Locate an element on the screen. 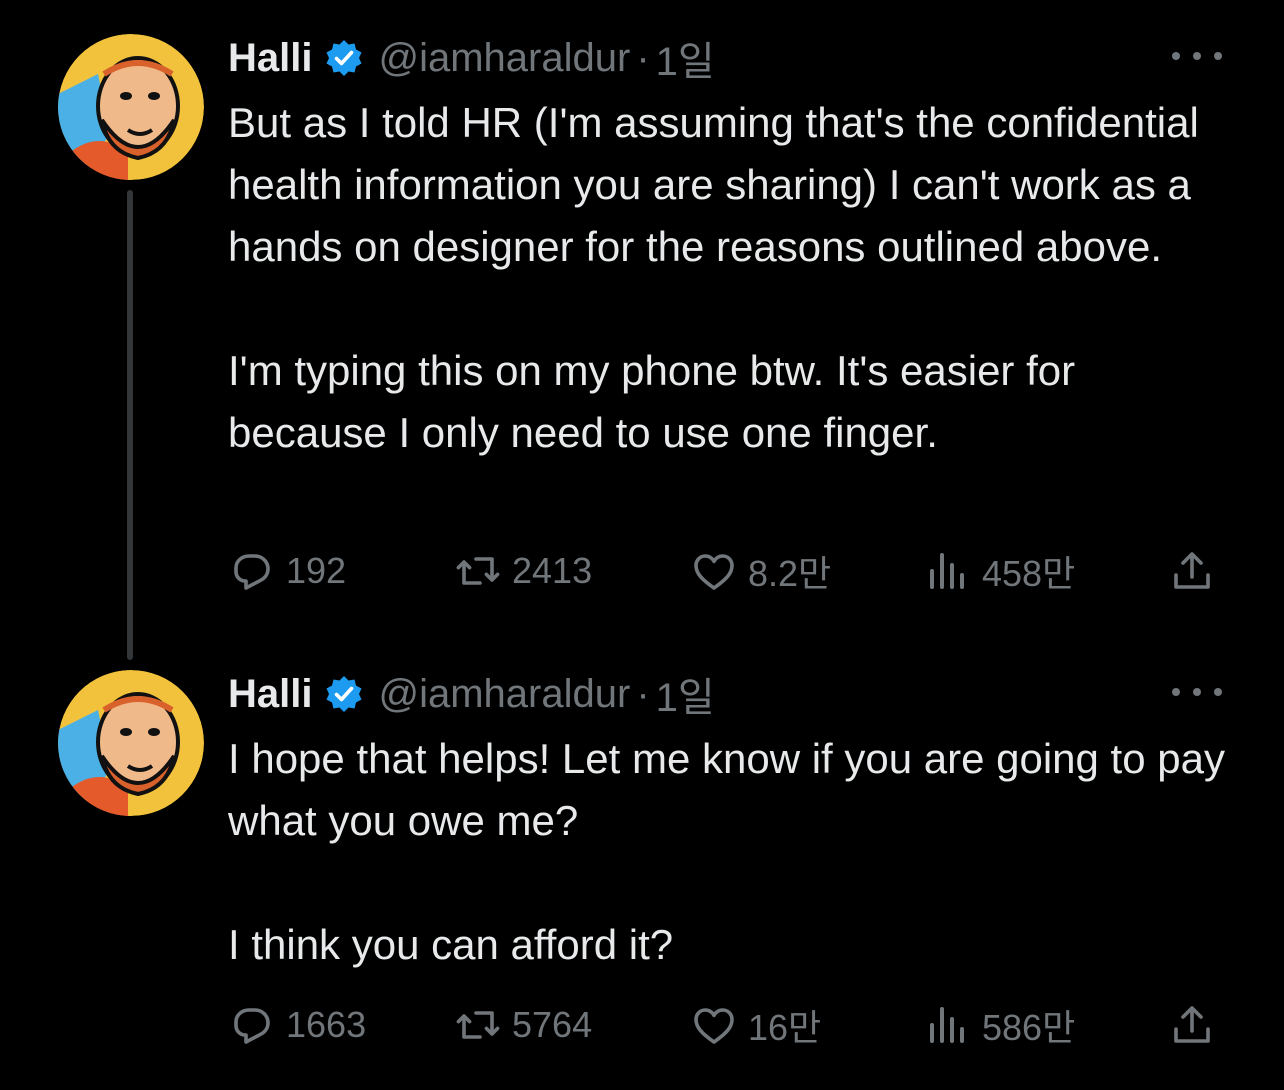 The height and width of the screenshot is (1090, 1284). views-button: 586만 is located at coordinates (999, 1025).